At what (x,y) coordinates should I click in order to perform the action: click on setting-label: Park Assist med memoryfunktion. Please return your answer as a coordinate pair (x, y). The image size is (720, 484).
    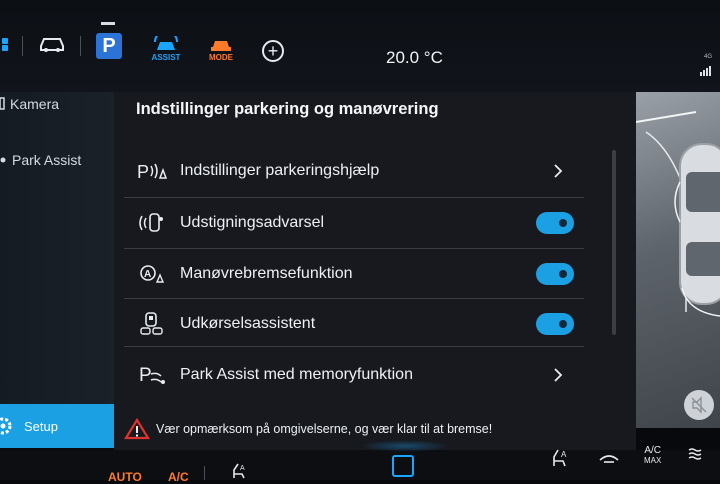
    Looking at the image, I should click on (296, 374).